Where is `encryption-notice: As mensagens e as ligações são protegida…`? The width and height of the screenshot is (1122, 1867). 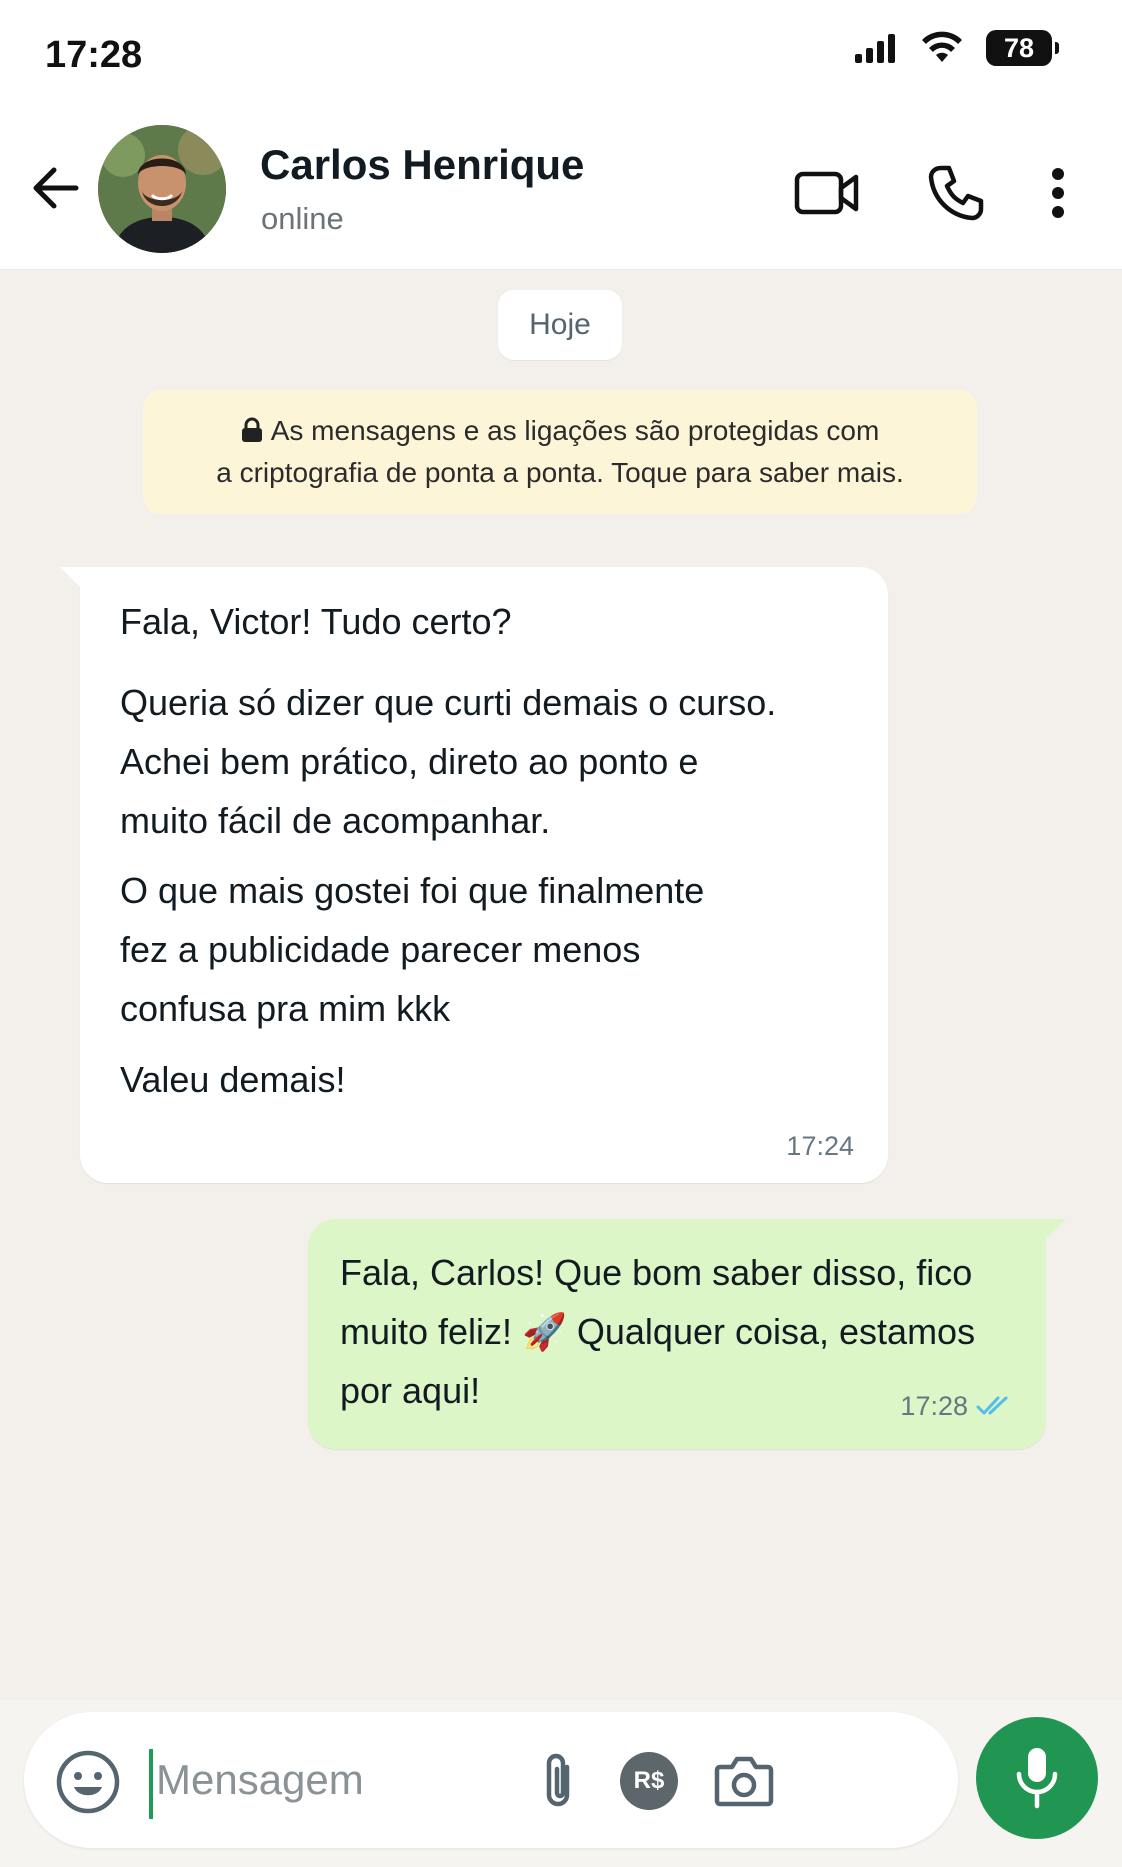 encryption-notice: As mensagens e as ligações são protegida… is located at coordinates (560, 452).